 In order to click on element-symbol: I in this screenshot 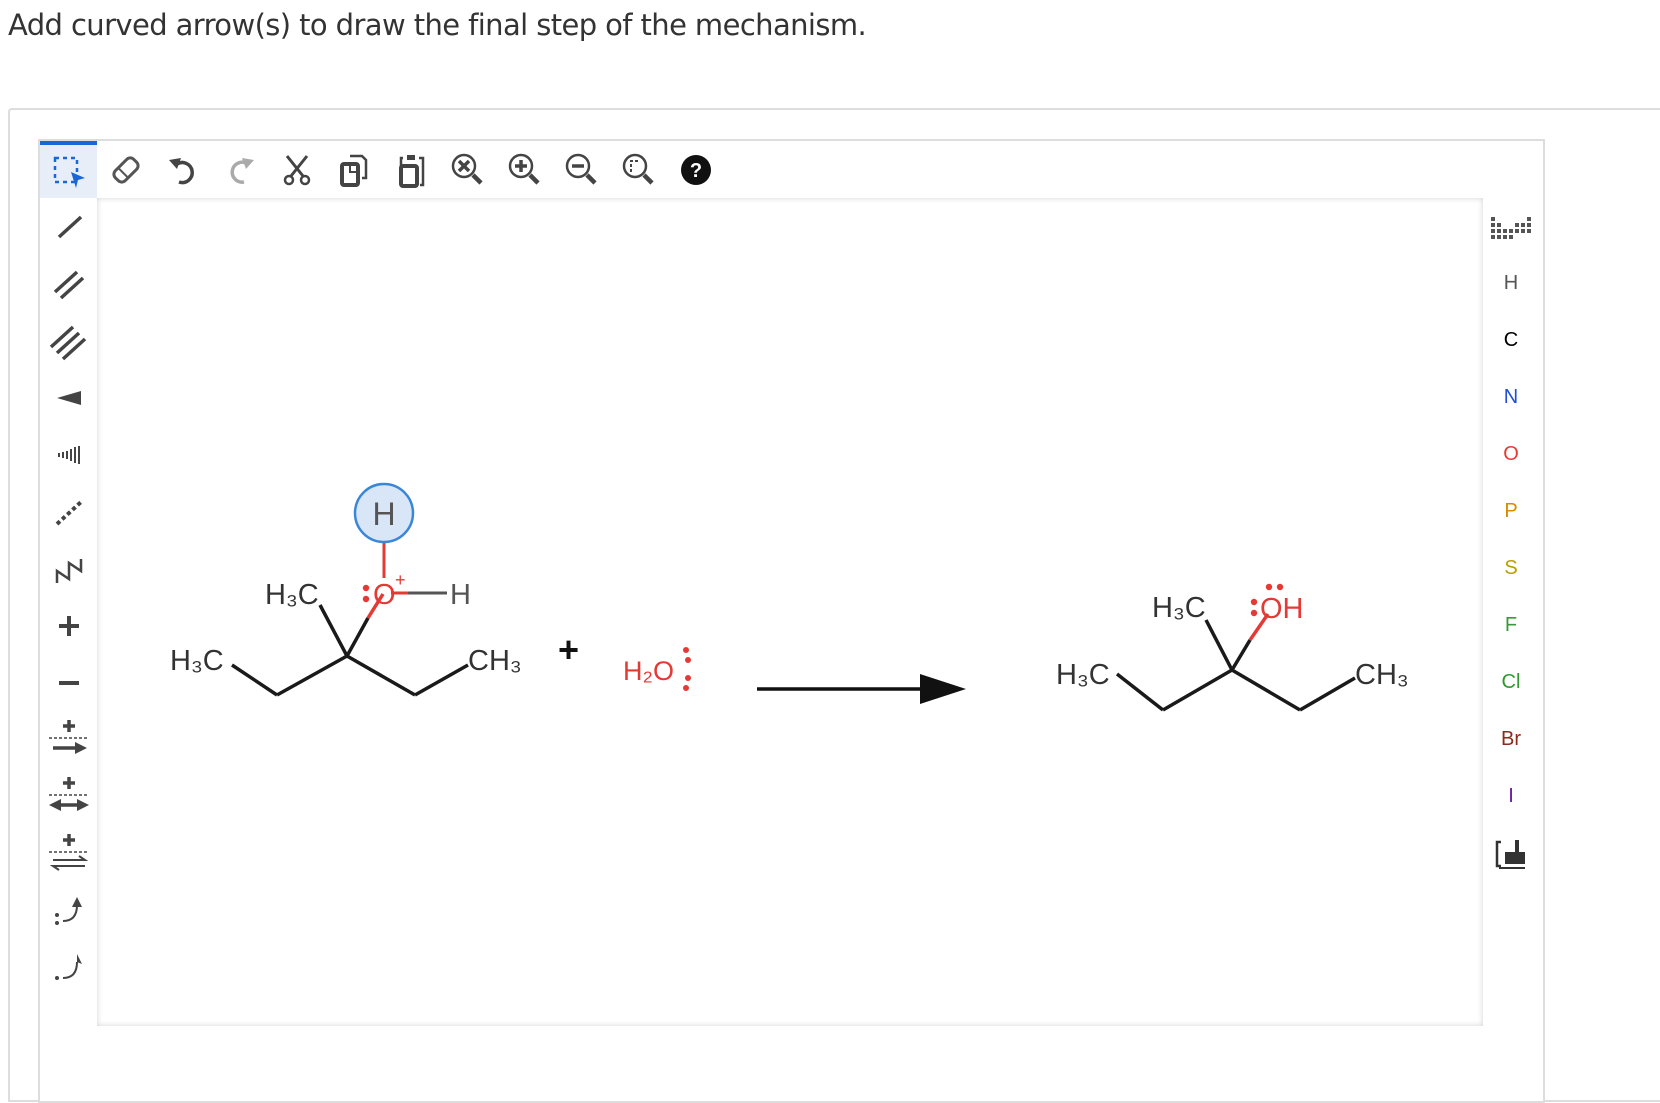, I will do `click(1511, 796)`.